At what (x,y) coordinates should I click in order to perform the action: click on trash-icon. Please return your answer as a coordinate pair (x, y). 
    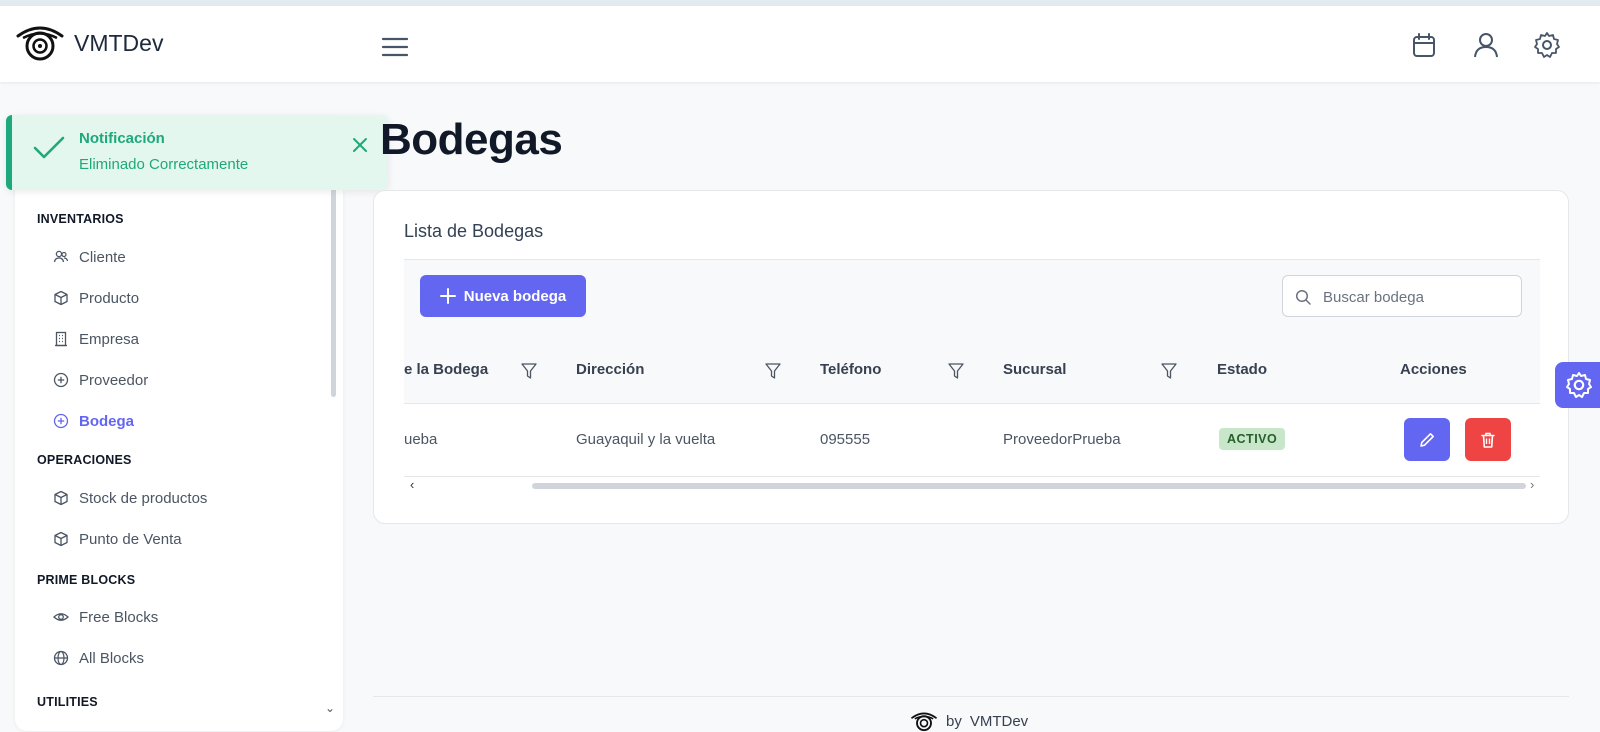
    Looking at the image, I should click on (1488, 440).